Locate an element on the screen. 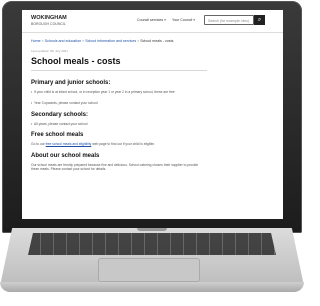 This screenshot has width=320, height=306. nav-council-services-label: Council services is located at coordinates (150, 20).